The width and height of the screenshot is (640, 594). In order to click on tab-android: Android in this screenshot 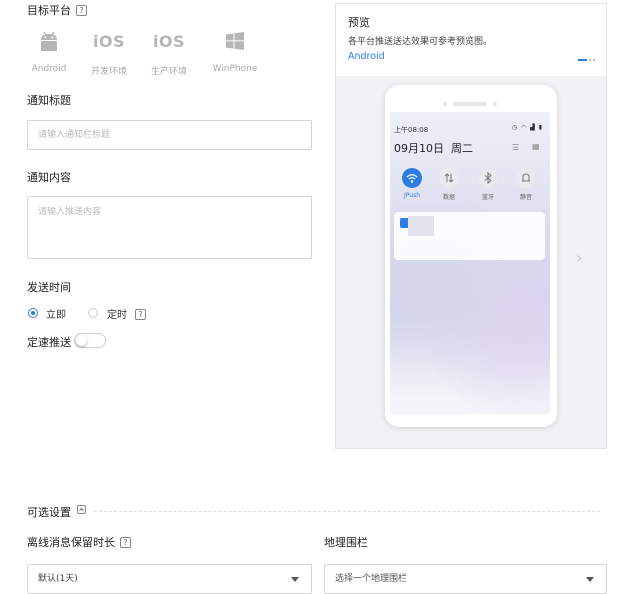, I will do `click(366, 56)`.